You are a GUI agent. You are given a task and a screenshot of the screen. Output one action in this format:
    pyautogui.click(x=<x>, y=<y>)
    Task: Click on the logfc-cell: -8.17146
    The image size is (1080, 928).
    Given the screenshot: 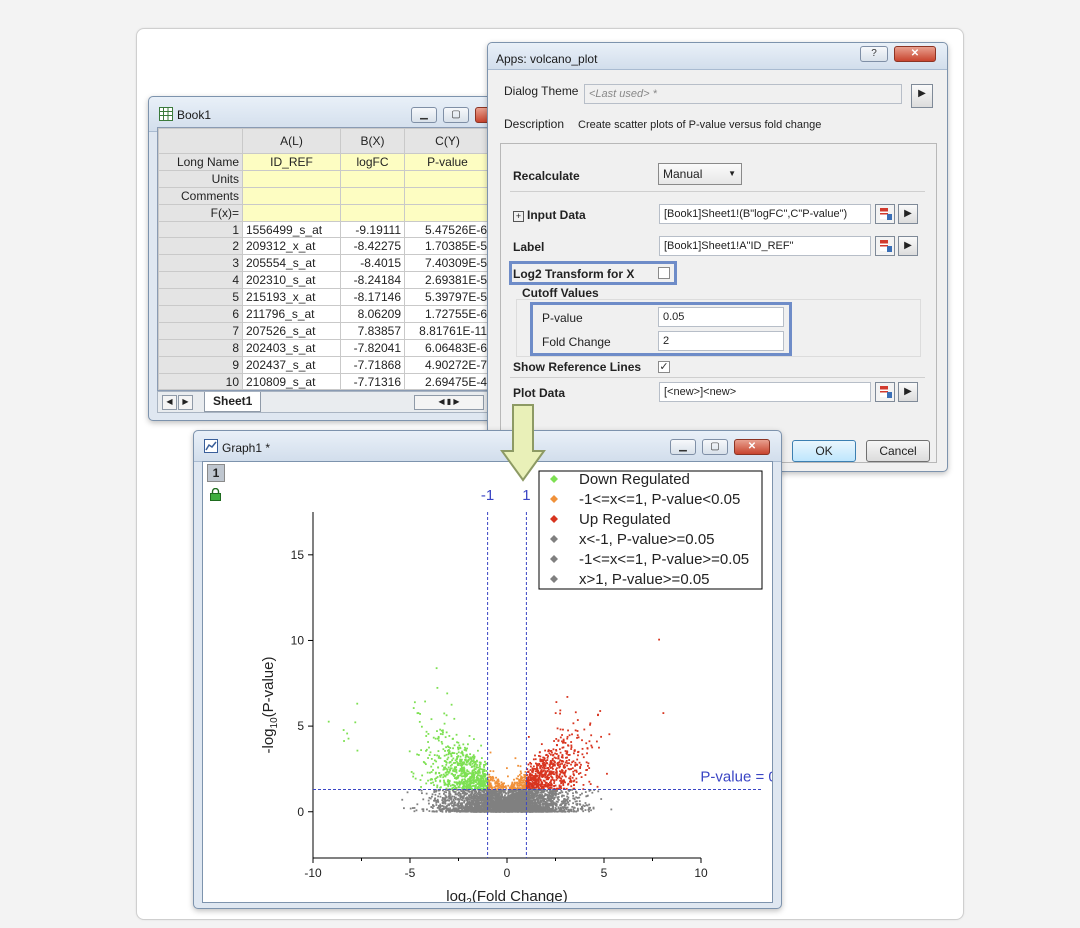 What is the action you would take?
    pyautogui.click(x=372, y=297)
    